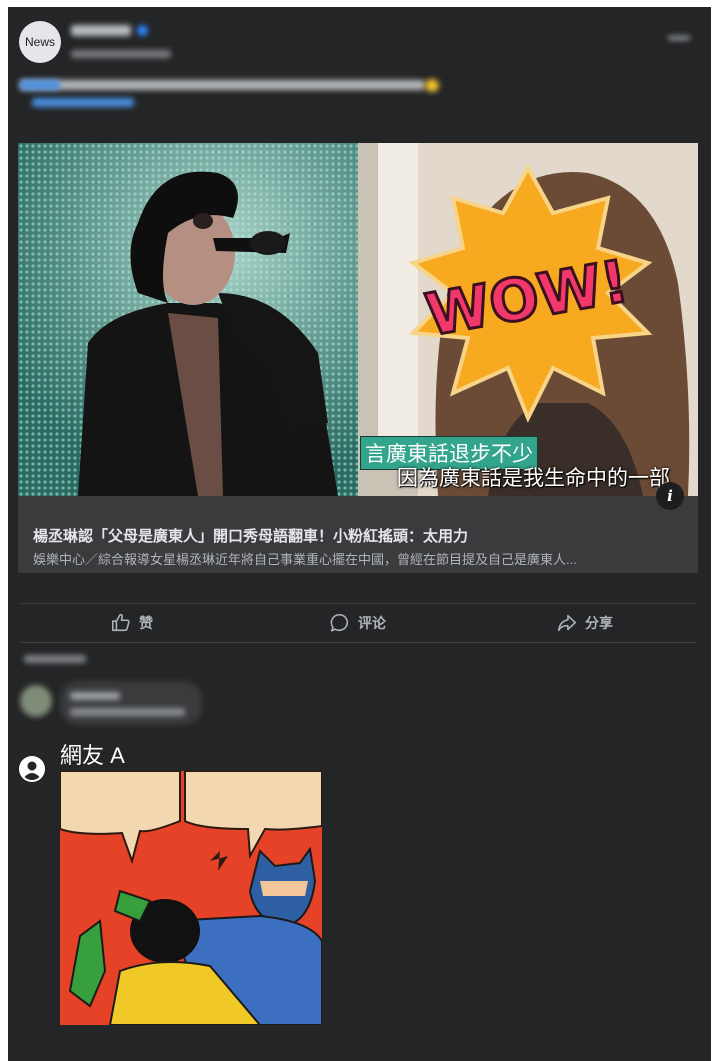  Describe the element at coordinates (359, 642) in the screenshot. I see `divider-bottom` at that location.